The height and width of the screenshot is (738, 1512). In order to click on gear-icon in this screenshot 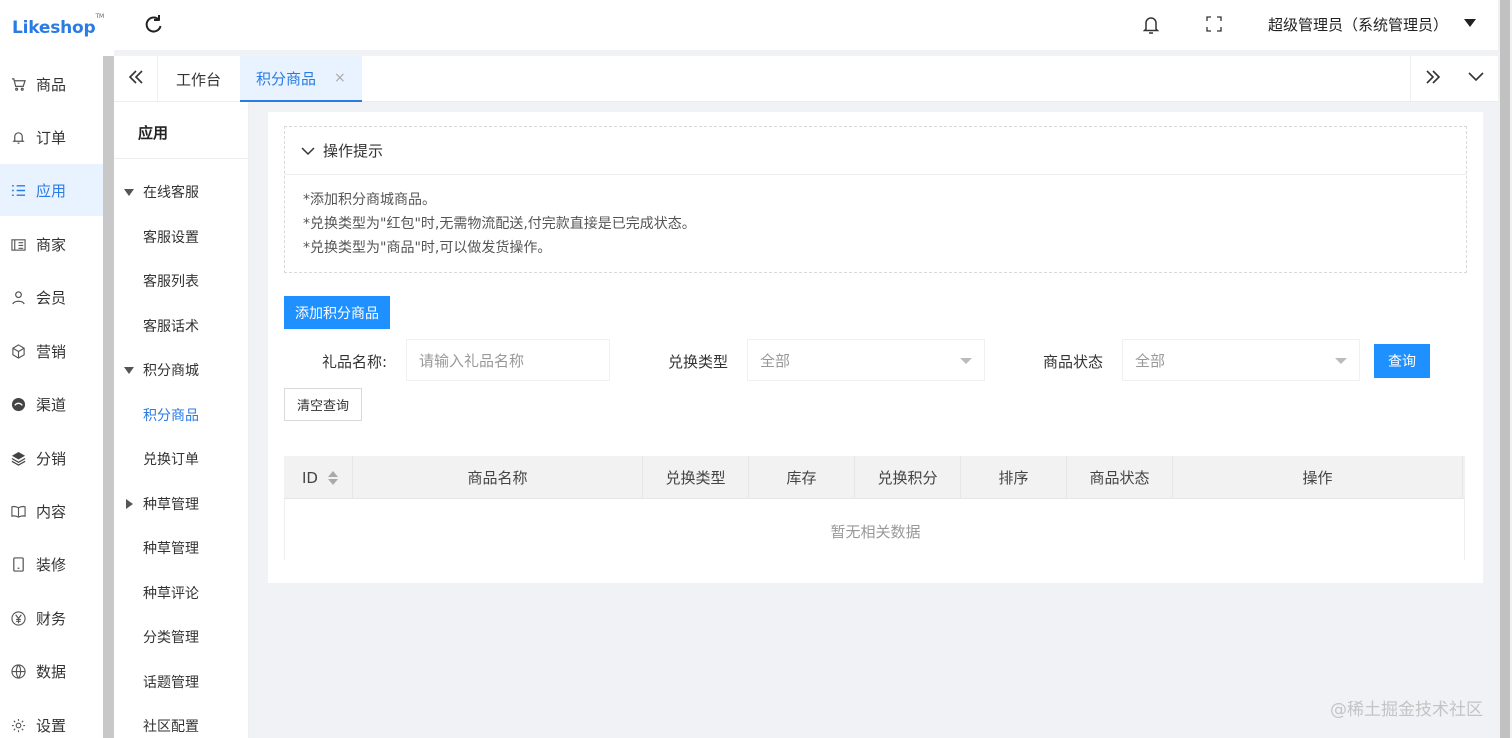, I will do `click(18, 725)`.